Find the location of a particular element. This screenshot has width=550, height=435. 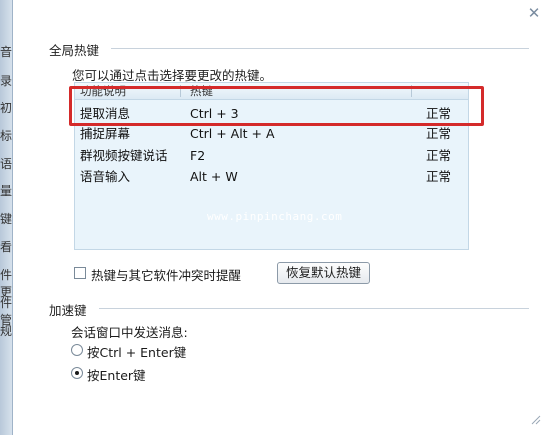

table-row: 捕捉屏幕 Ctrl + Alt + A 正常 is located at coordinates (271, 133).